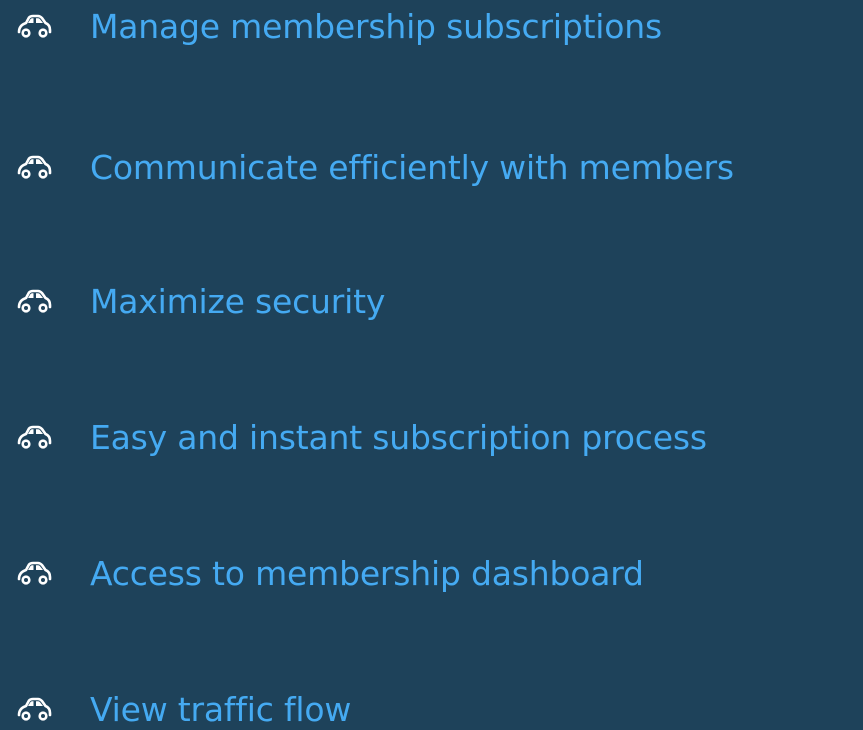  I want to click on feature-item: View traffic flow, so click(183, 710).